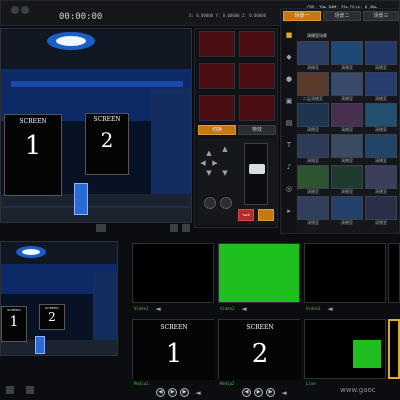  Describe the element at coordinates (317, 35) in the screenshot. I see `gallery-section-header: 演播室场景` at that location.